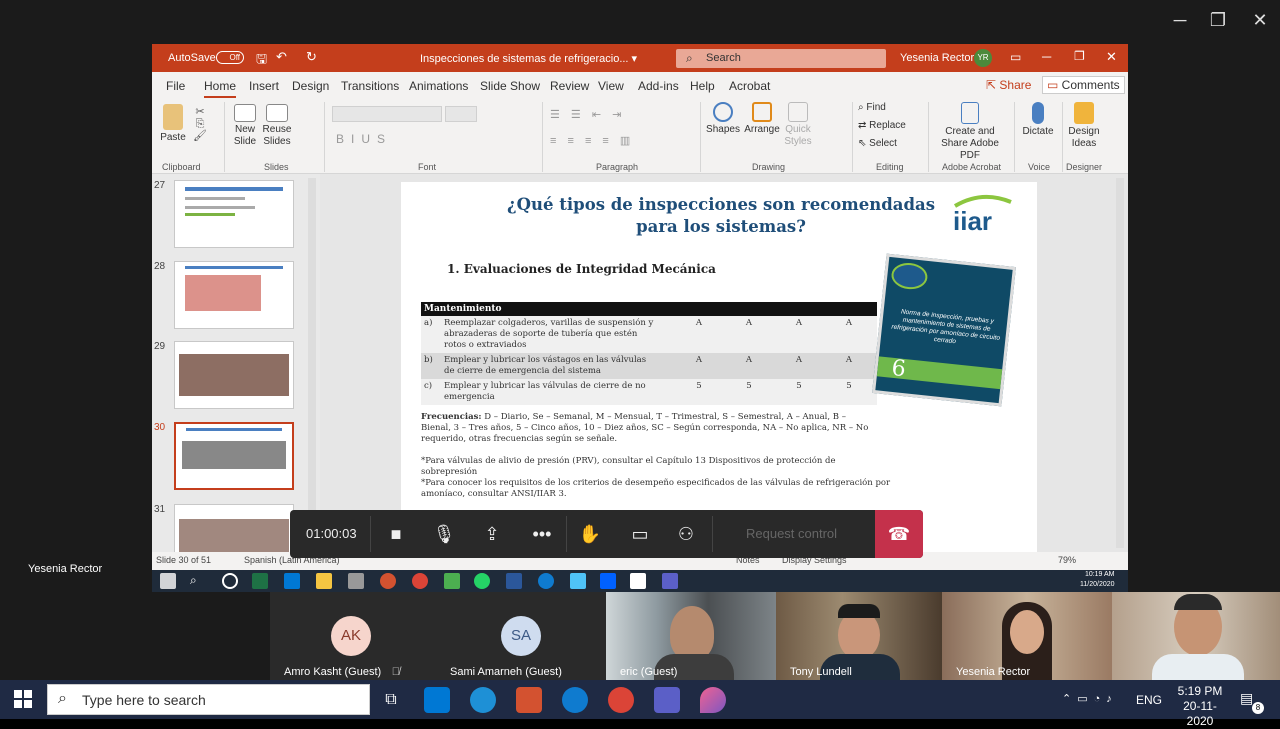  I want to click on tab-acrobat: Acrobat, so click(749, 86).